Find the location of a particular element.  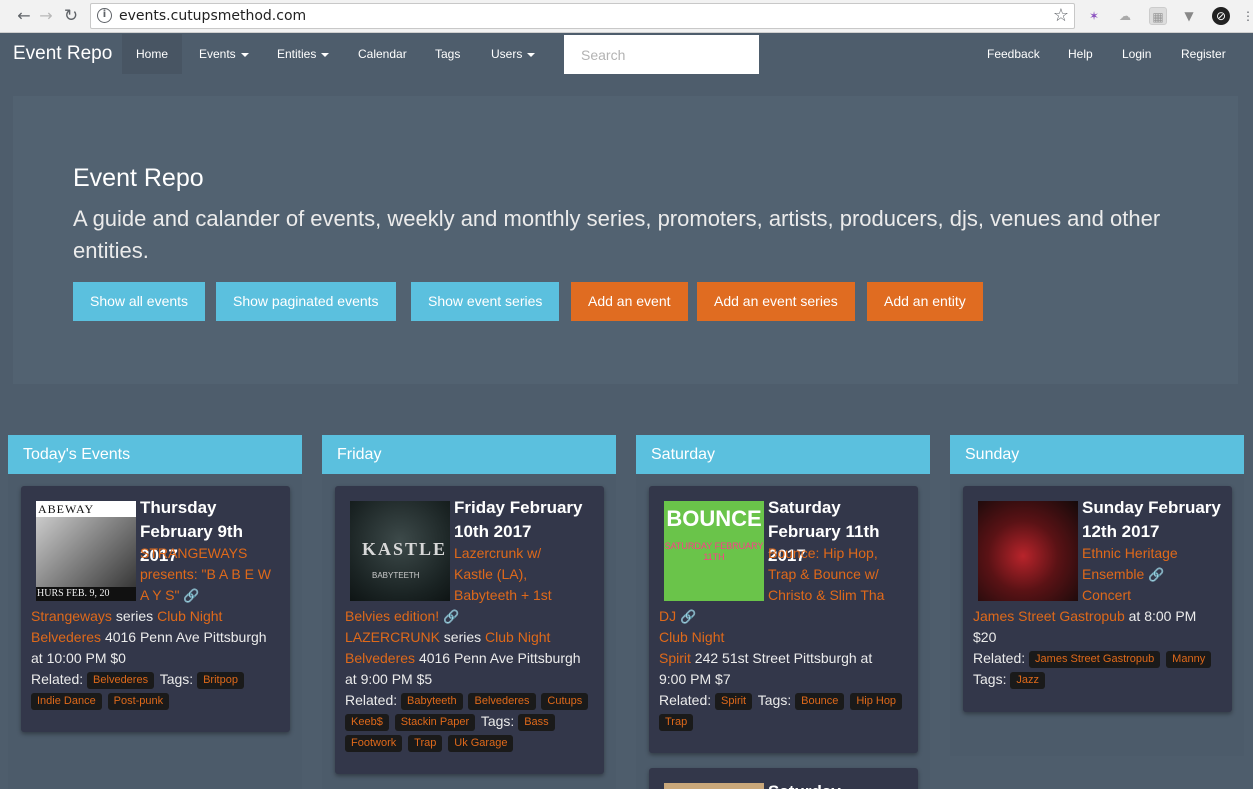

event-type-link: Concert is located at coordinates (1106, 595).